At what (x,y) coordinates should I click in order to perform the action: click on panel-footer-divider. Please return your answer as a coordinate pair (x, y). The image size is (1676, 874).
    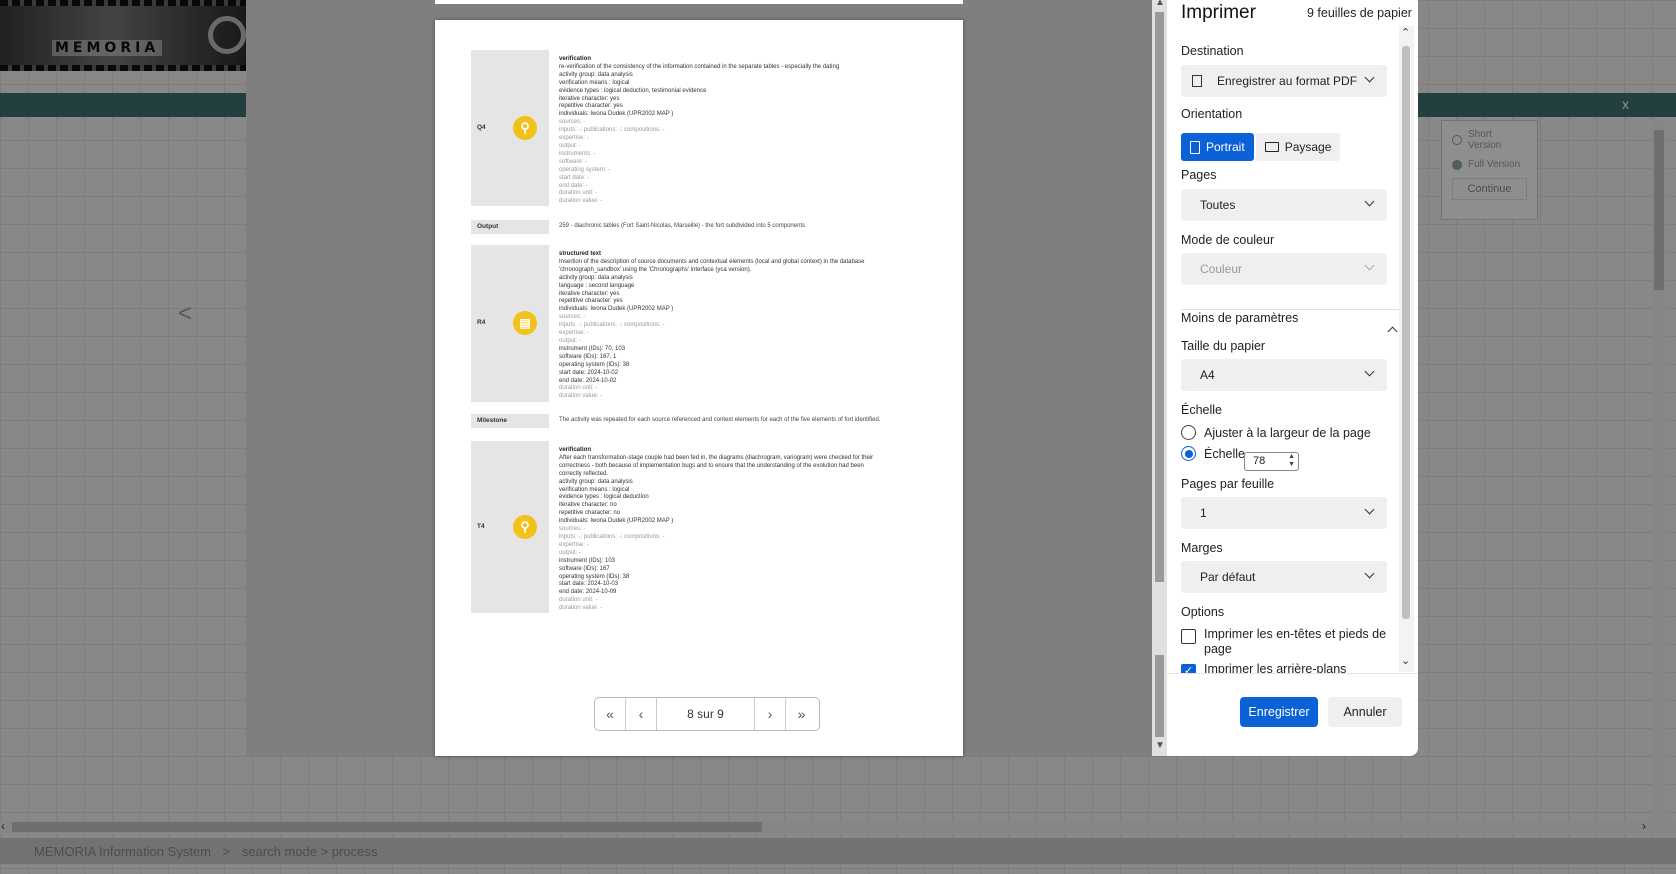
    Looking at the image, I should click on (1292, 673).